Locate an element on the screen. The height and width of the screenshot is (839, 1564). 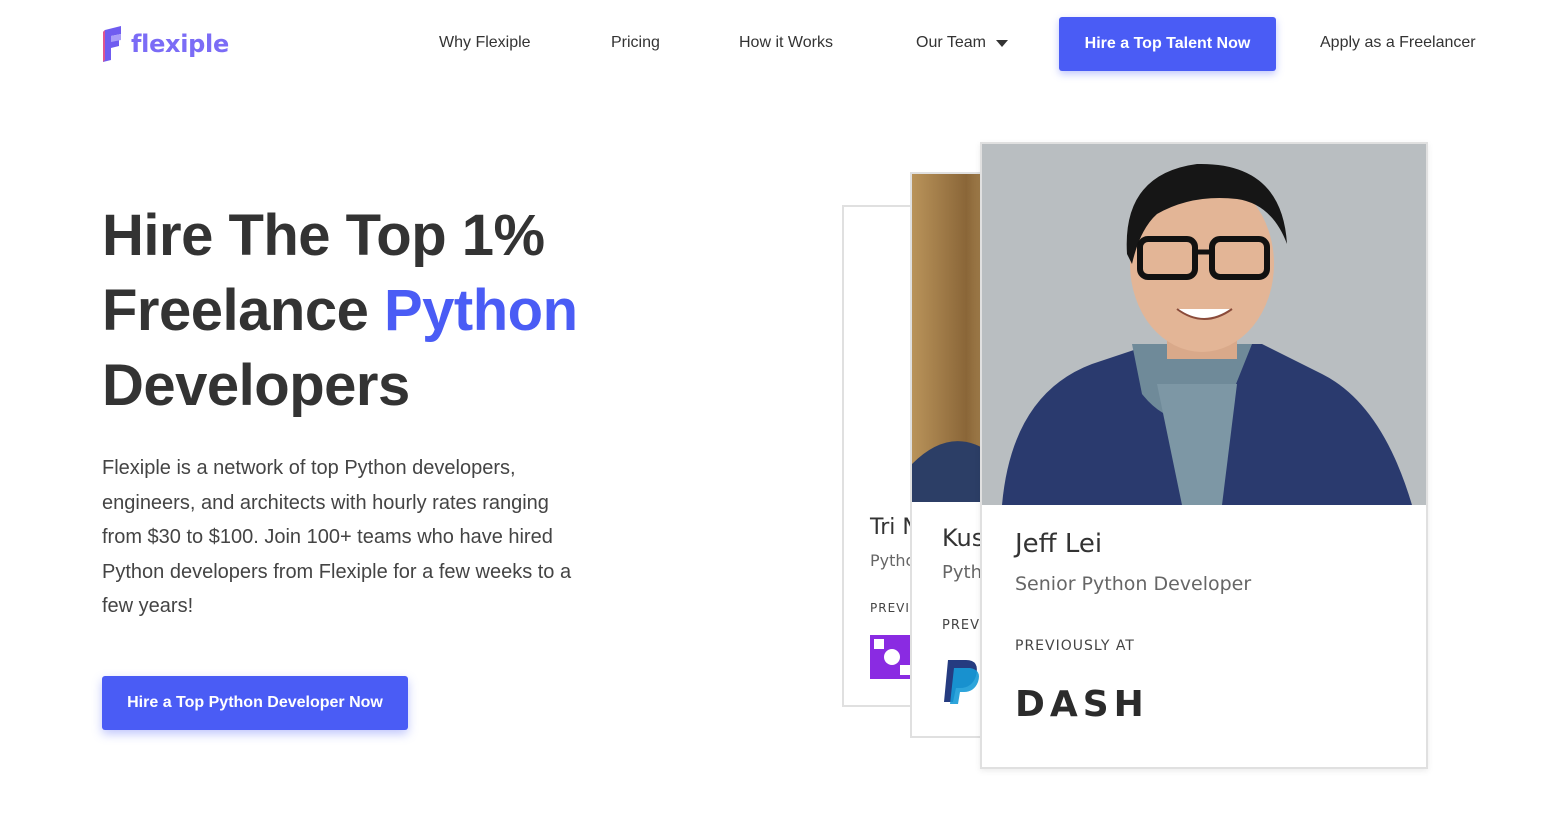
previously-at-label: PREV is located at coordinates (961, 625).